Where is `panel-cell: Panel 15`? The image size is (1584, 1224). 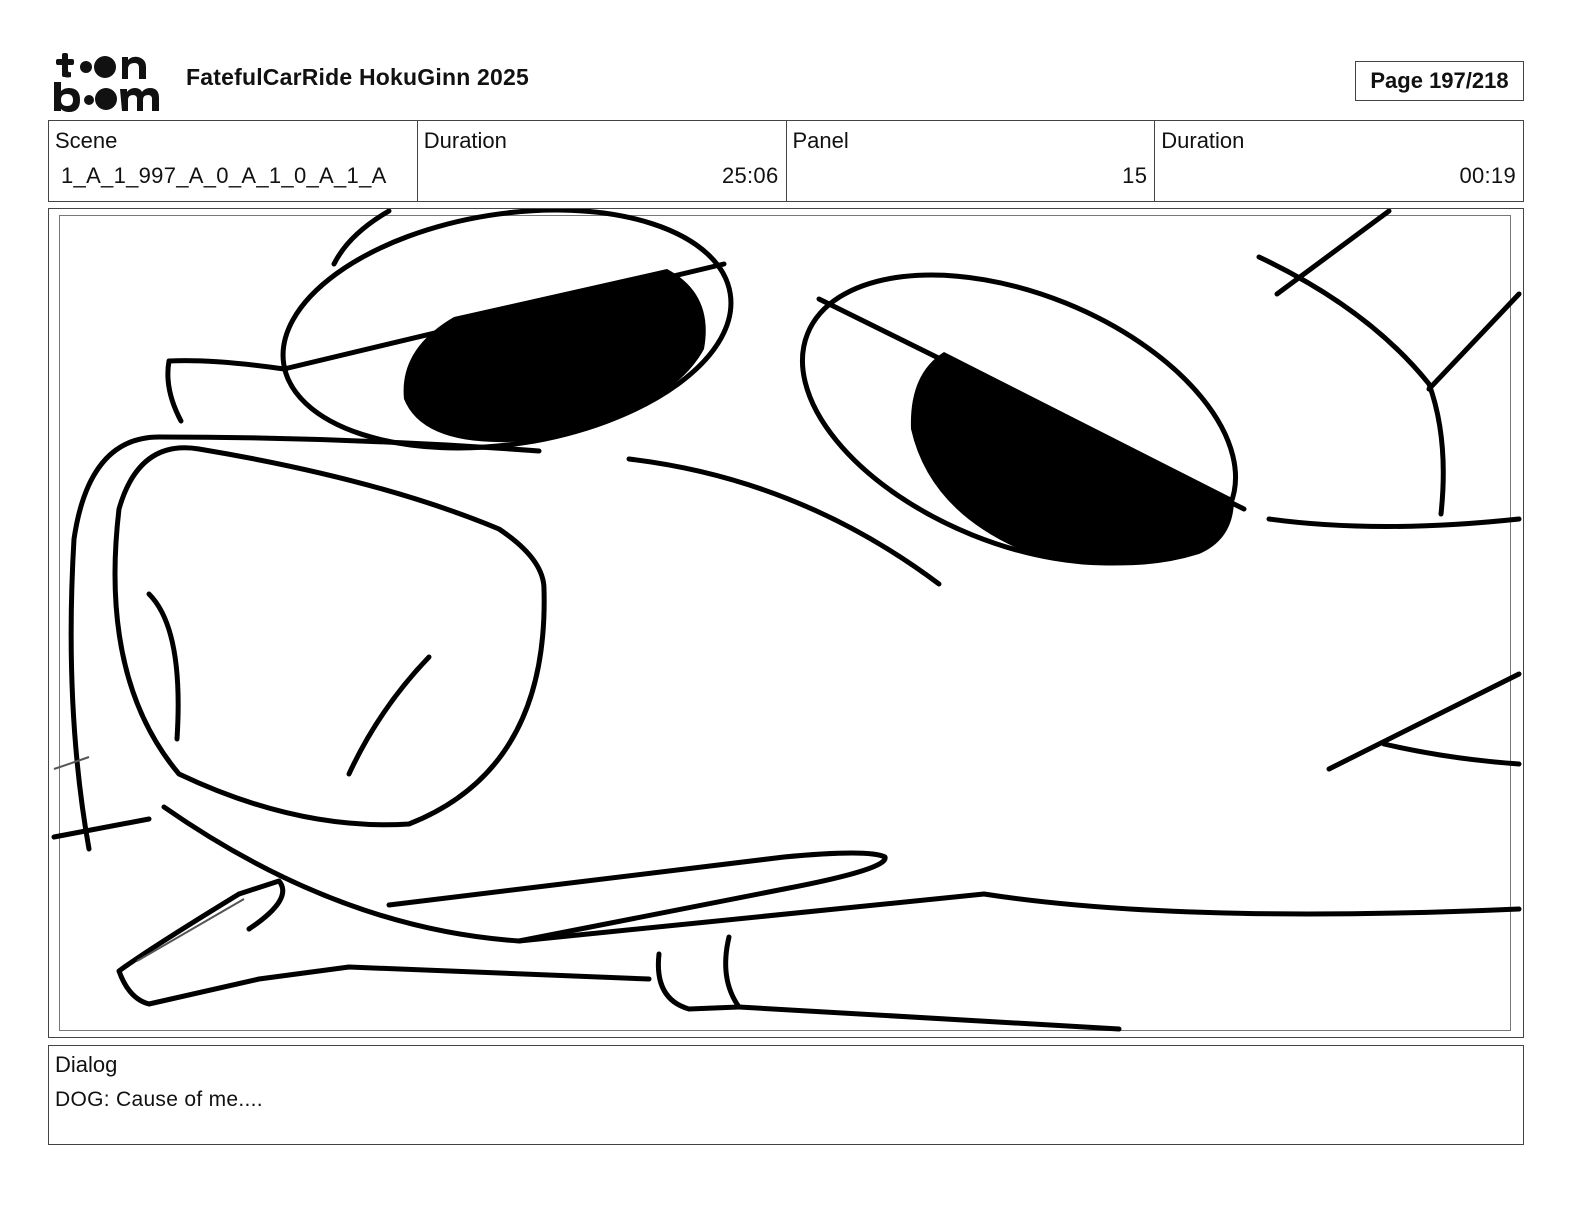 panel-cell: Panel 15 is located at coordinates (971, 161).